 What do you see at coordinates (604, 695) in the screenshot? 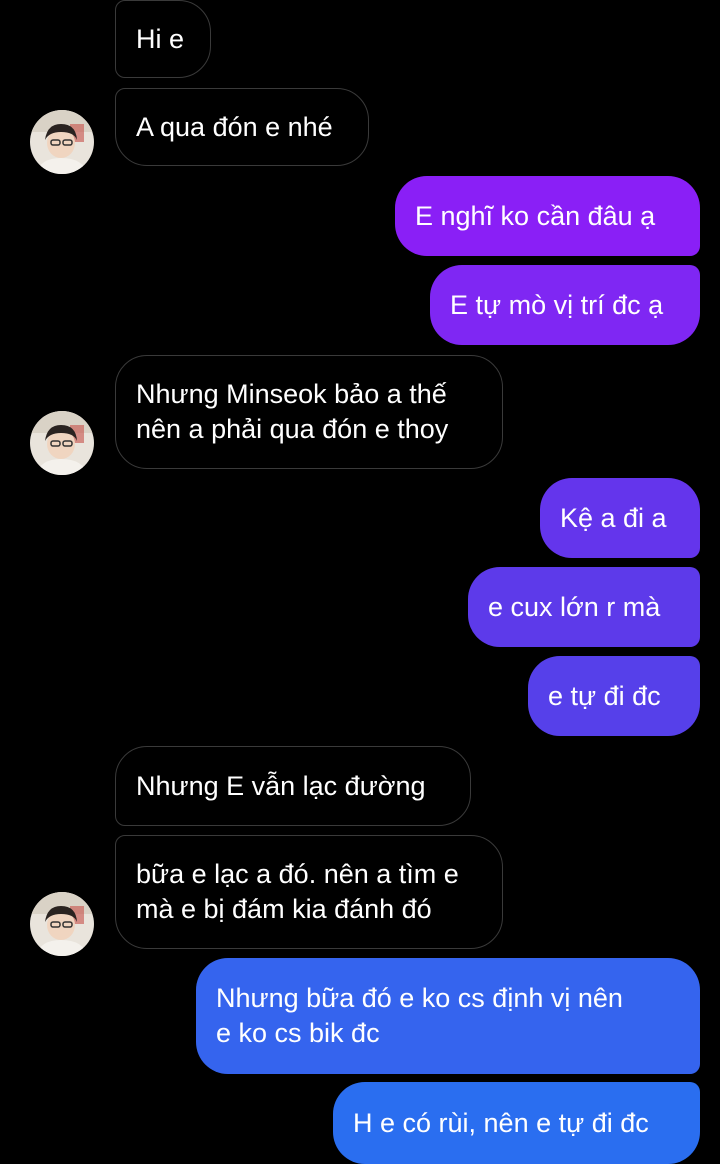
I see `message-text: e tự đi đc` at bounding box center [604, 695].